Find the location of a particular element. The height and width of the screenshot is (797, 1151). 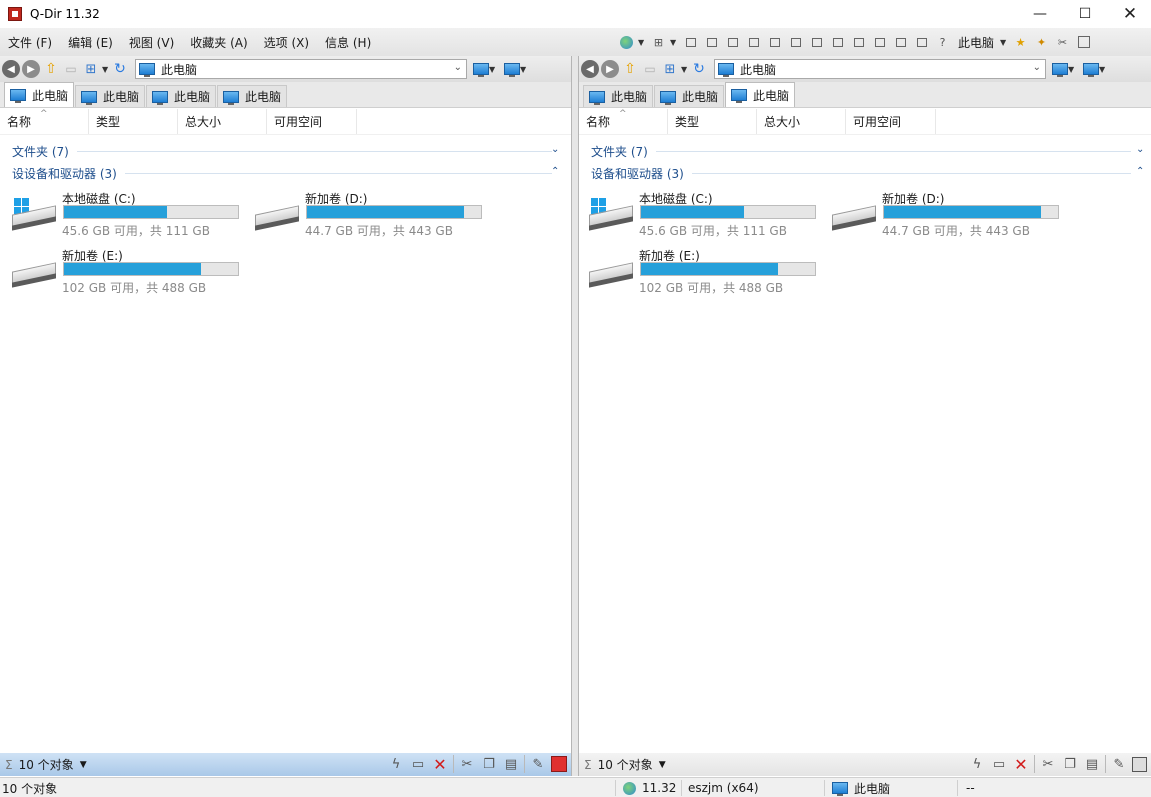

globe-icon is located at coordinates (626, 42).